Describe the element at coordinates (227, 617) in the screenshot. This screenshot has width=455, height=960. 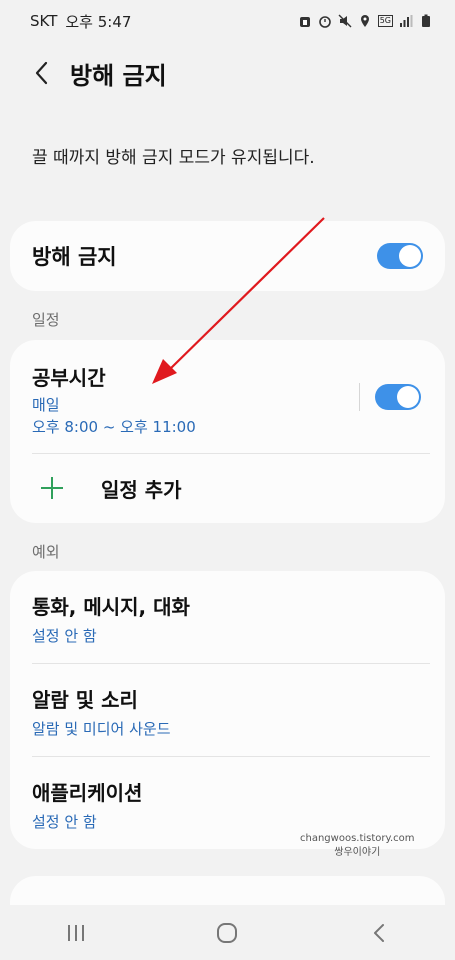
I see `exception-calls-messages: 통화, 메시지, 대화 설정 안 함` at that location.